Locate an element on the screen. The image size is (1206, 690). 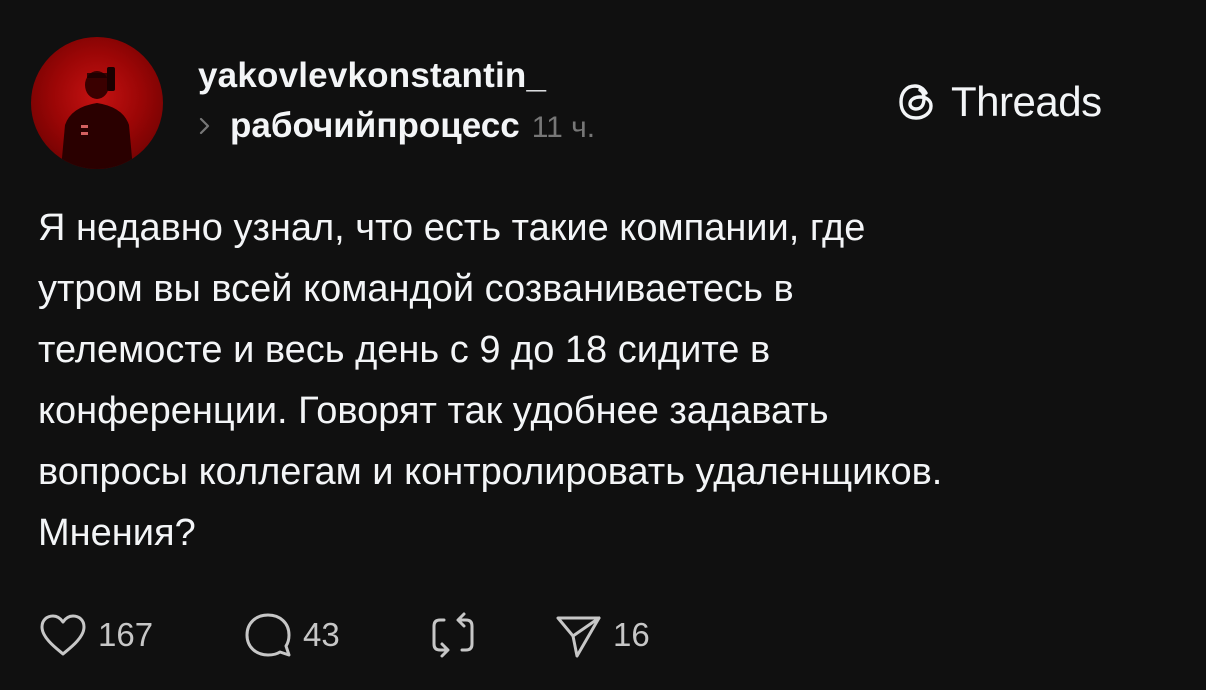
threads-logo-icon is located at coordinates (917, 102).